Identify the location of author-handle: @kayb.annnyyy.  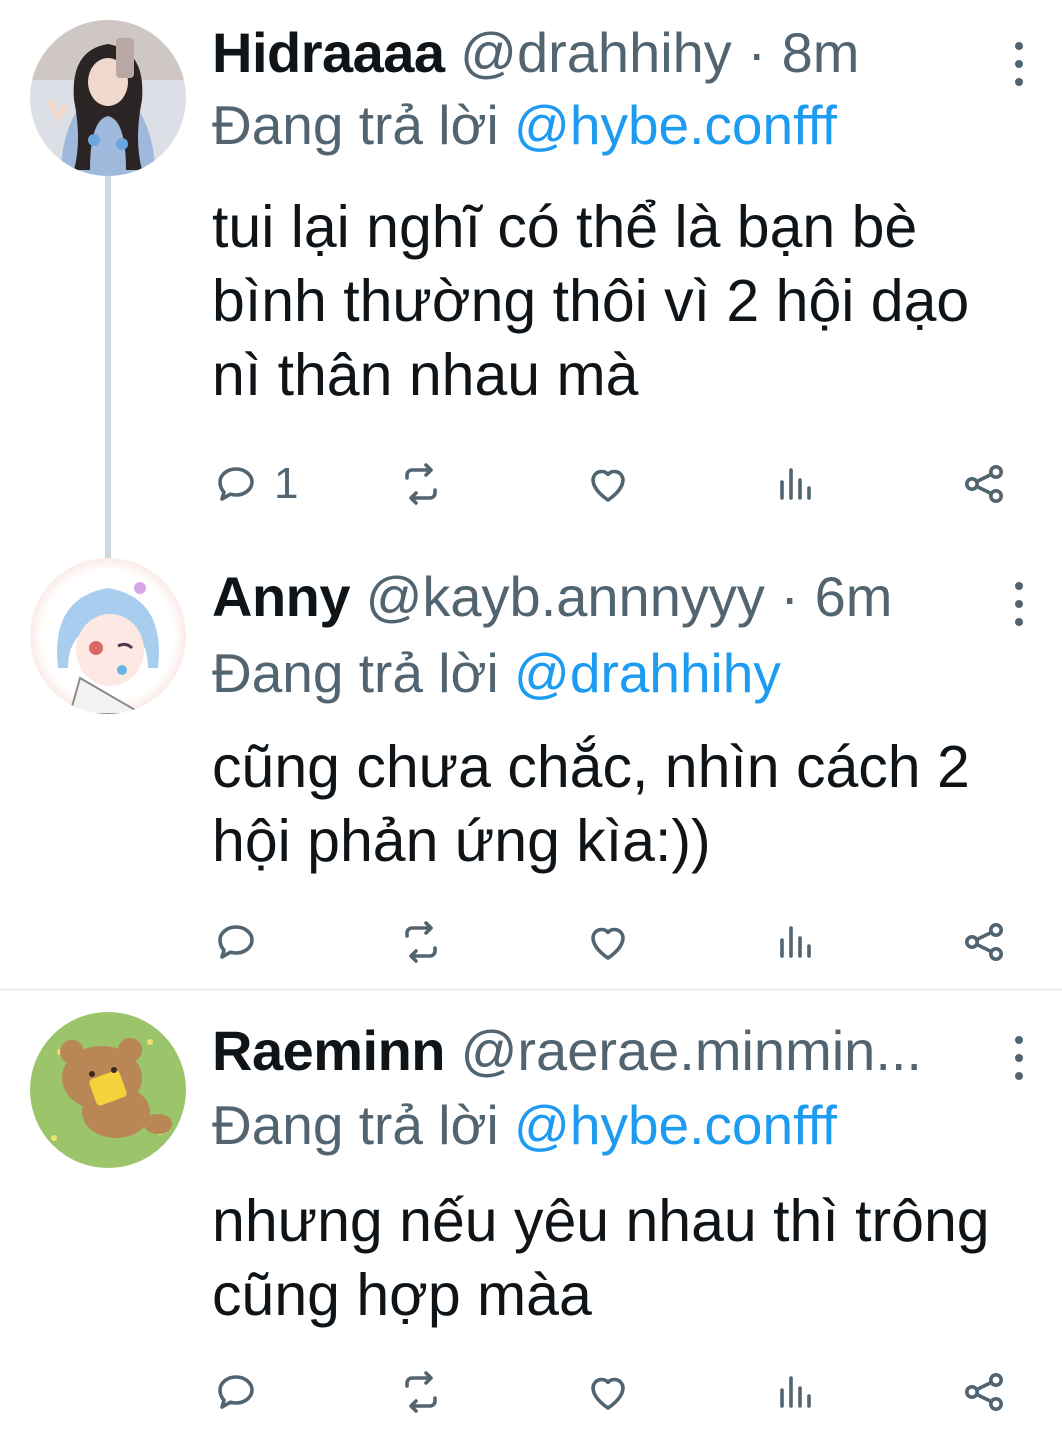
(565, 596).